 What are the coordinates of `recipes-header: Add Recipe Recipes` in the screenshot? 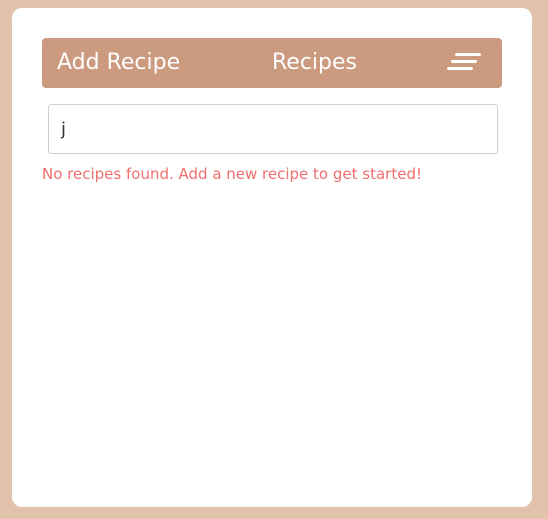 It's located at (272, 63).